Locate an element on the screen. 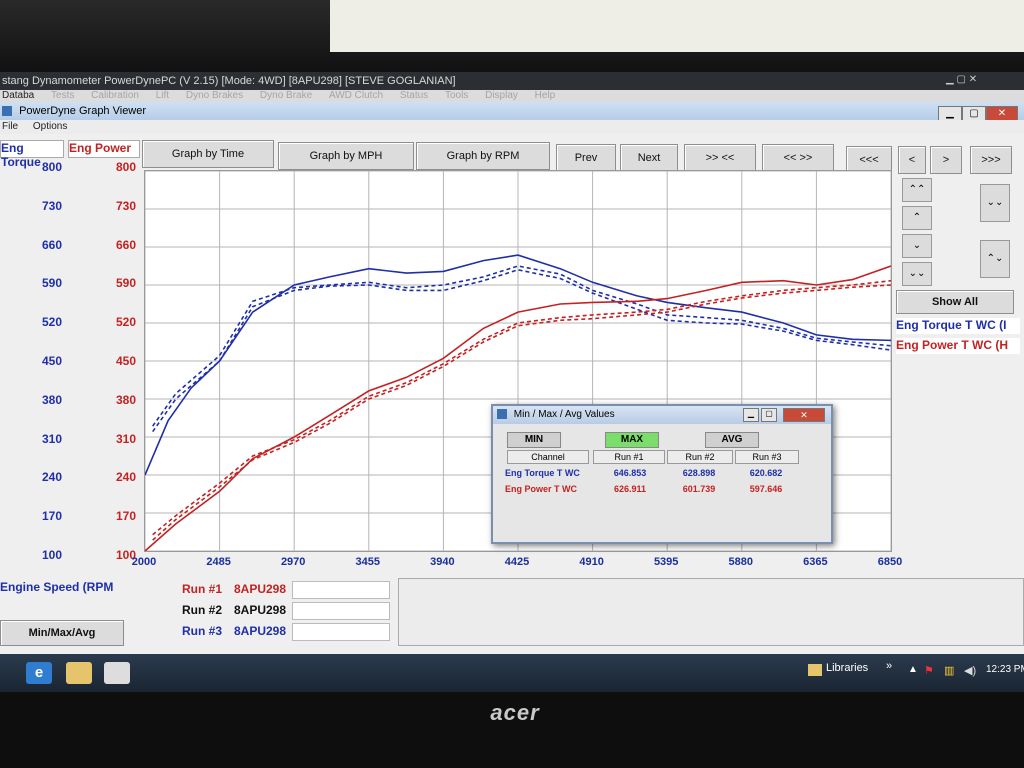 Image resolution: width=1024 pixels, height=768 pixels. prev-button: Prev is located at coordinates (586, 158).